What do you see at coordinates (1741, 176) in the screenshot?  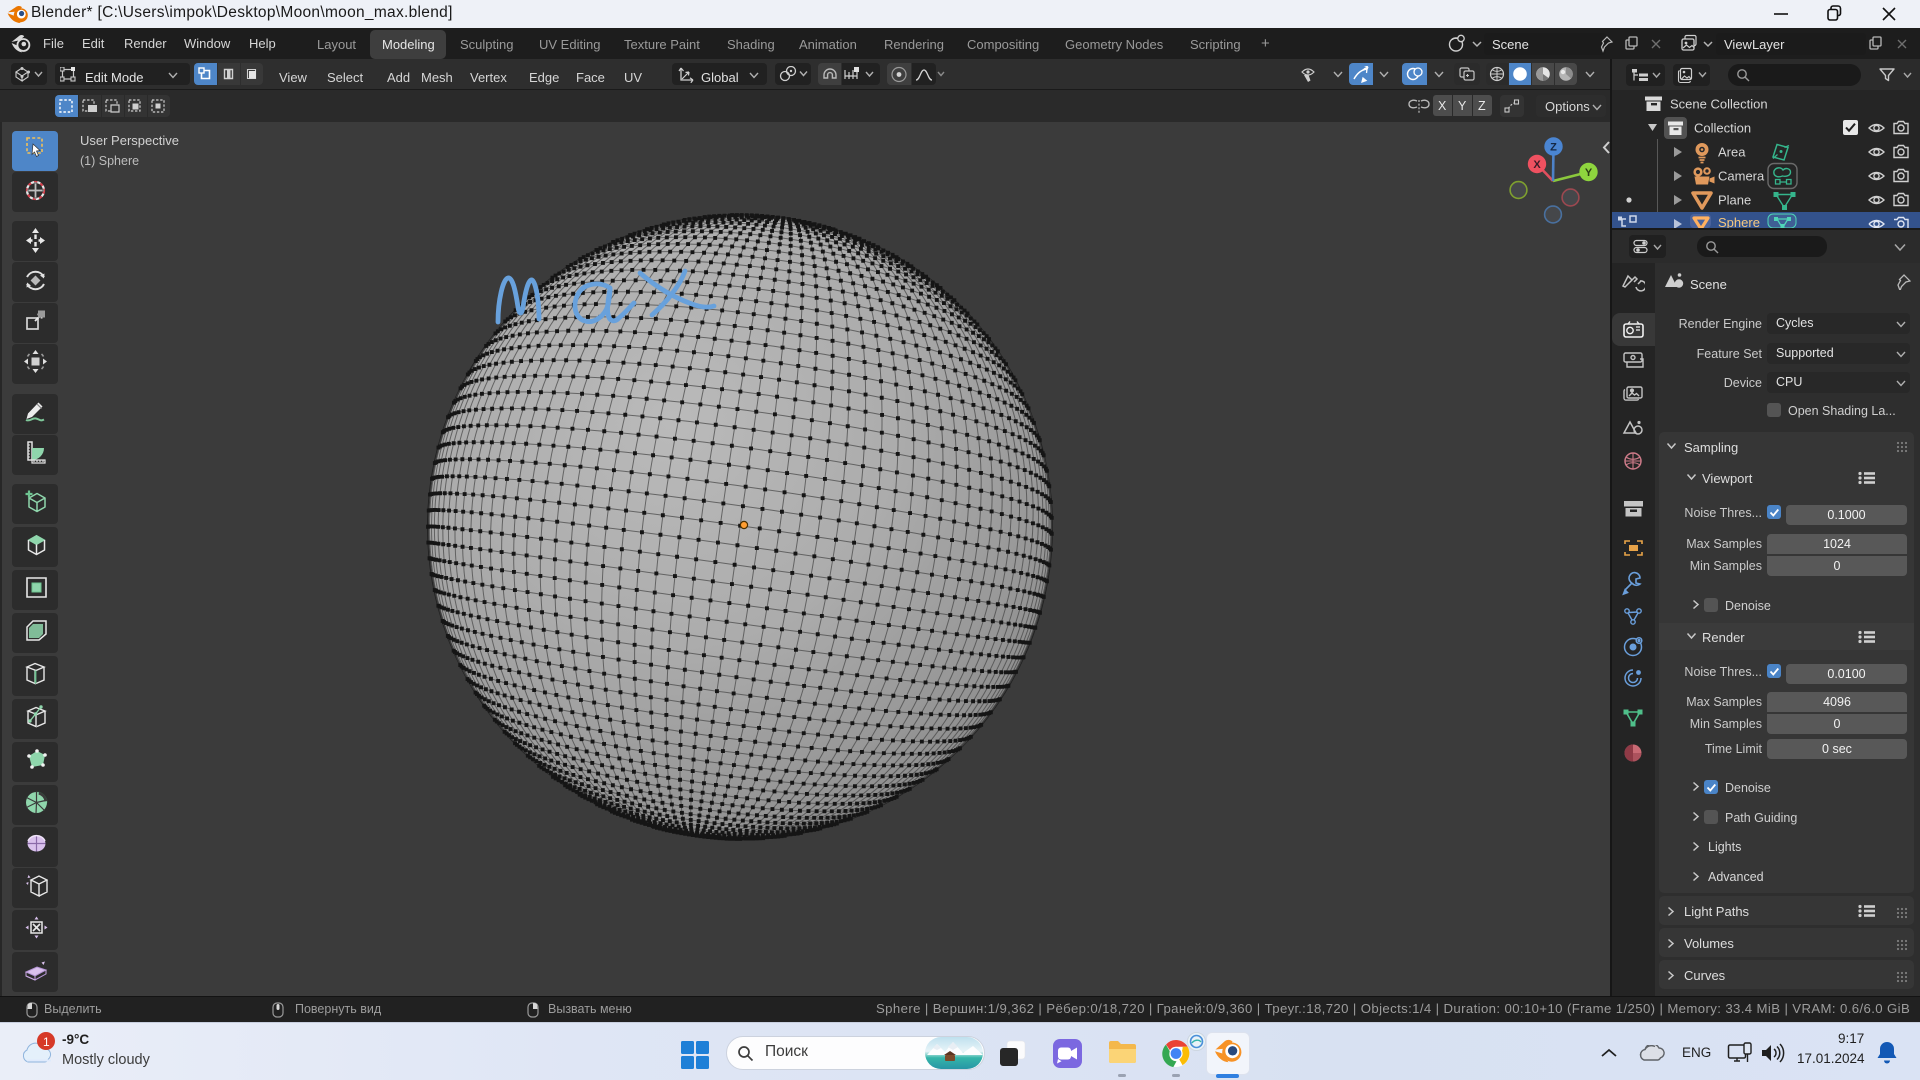 I see `svg-text: Camera` at bounding box center [1741, 176].